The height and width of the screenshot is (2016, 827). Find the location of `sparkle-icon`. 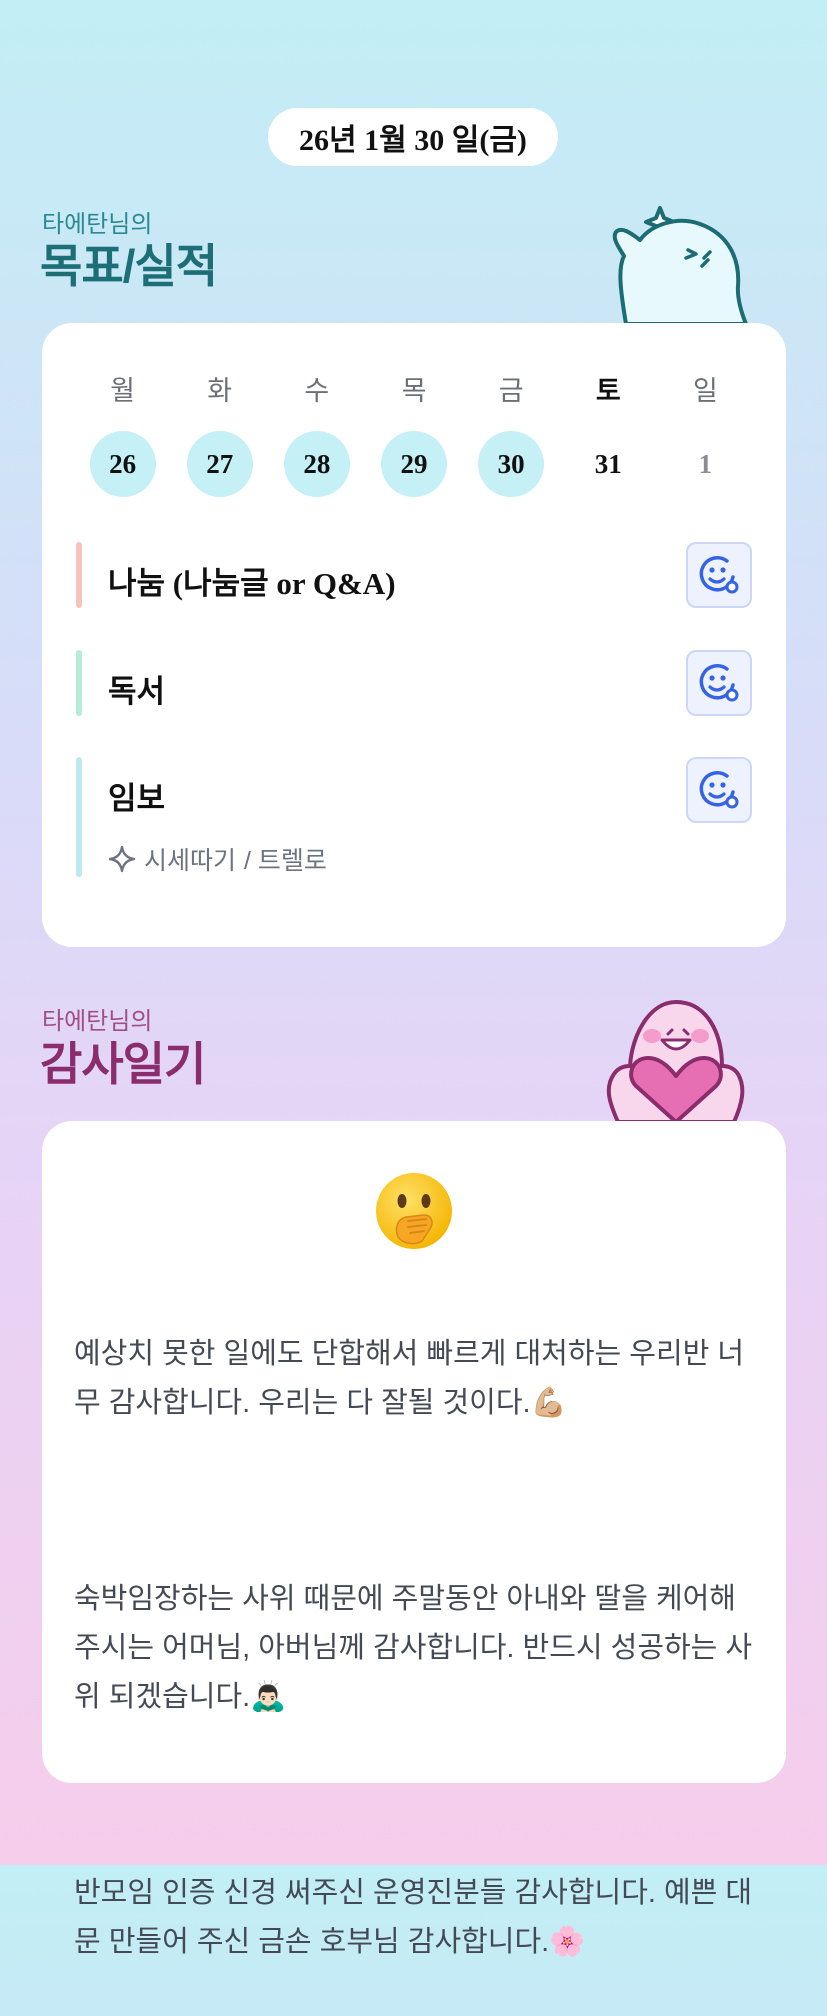

sparkle-icon is located at coordinates (122, 859).